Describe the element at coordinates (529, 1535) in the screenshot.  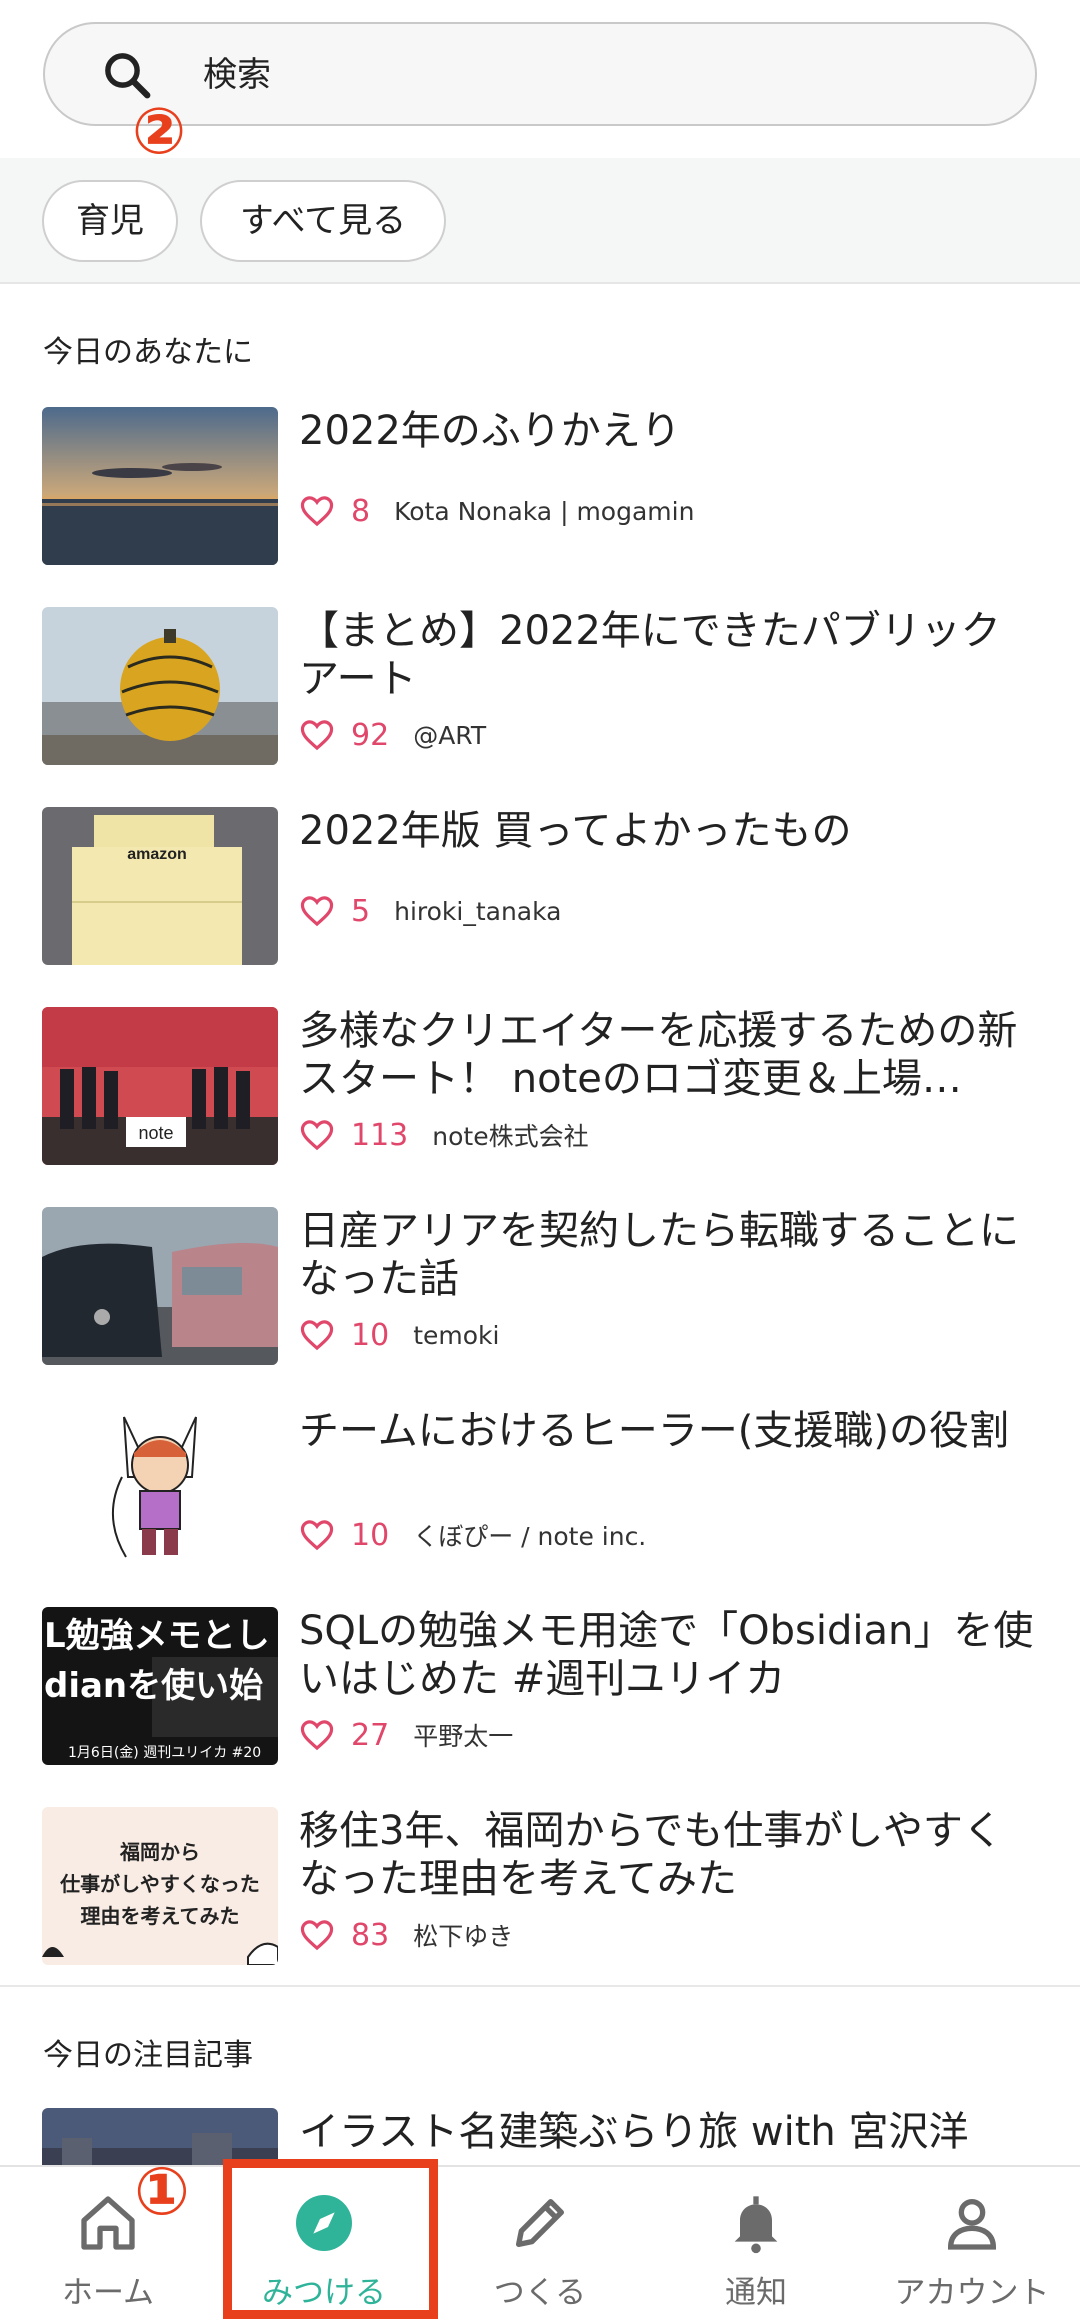
I see `author-name: くぼぴー / note inc.` at that location.